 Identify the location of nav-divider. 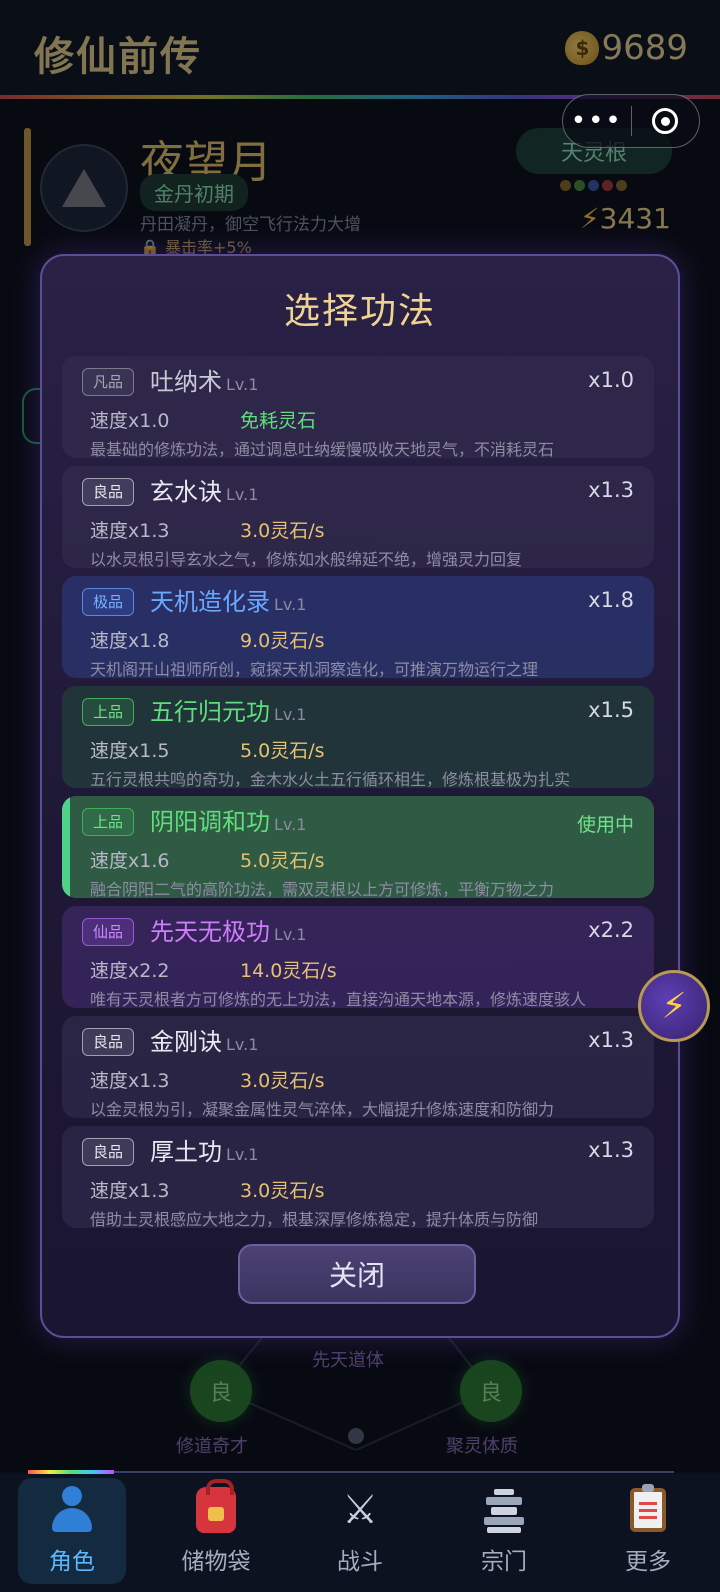
(394, 1472).